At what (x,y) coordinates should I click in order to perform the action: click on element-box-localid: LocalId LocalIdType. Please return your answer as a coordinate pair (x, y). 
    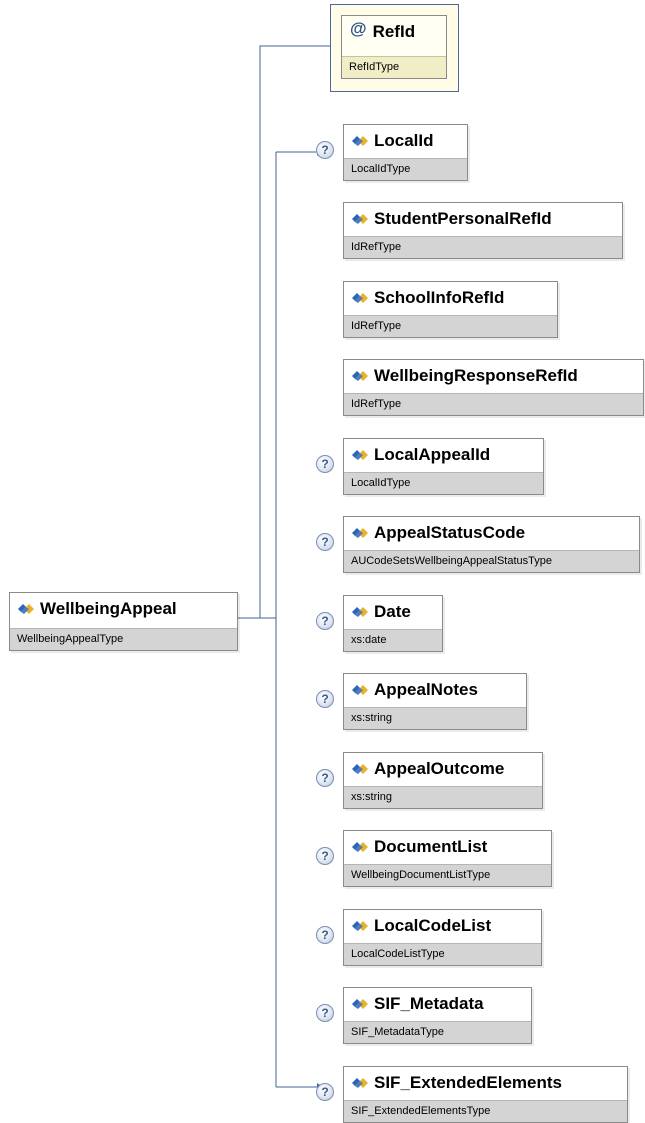
    Looking at the image, I should click on (405, 152).